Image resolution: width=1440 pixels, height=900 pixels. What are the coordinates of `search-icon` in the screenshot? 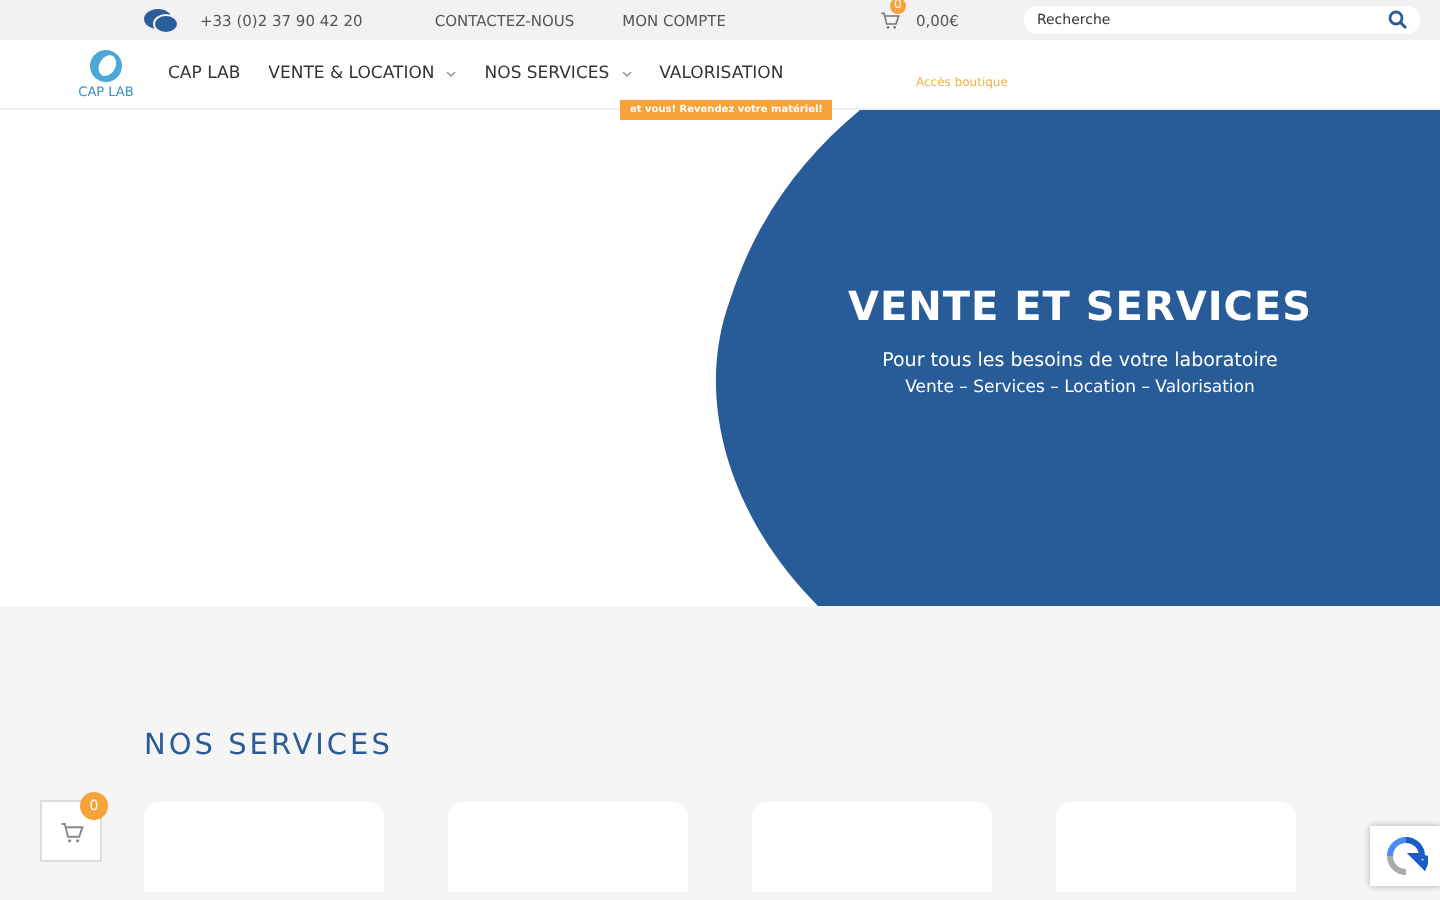 It's located at (1398, 20).